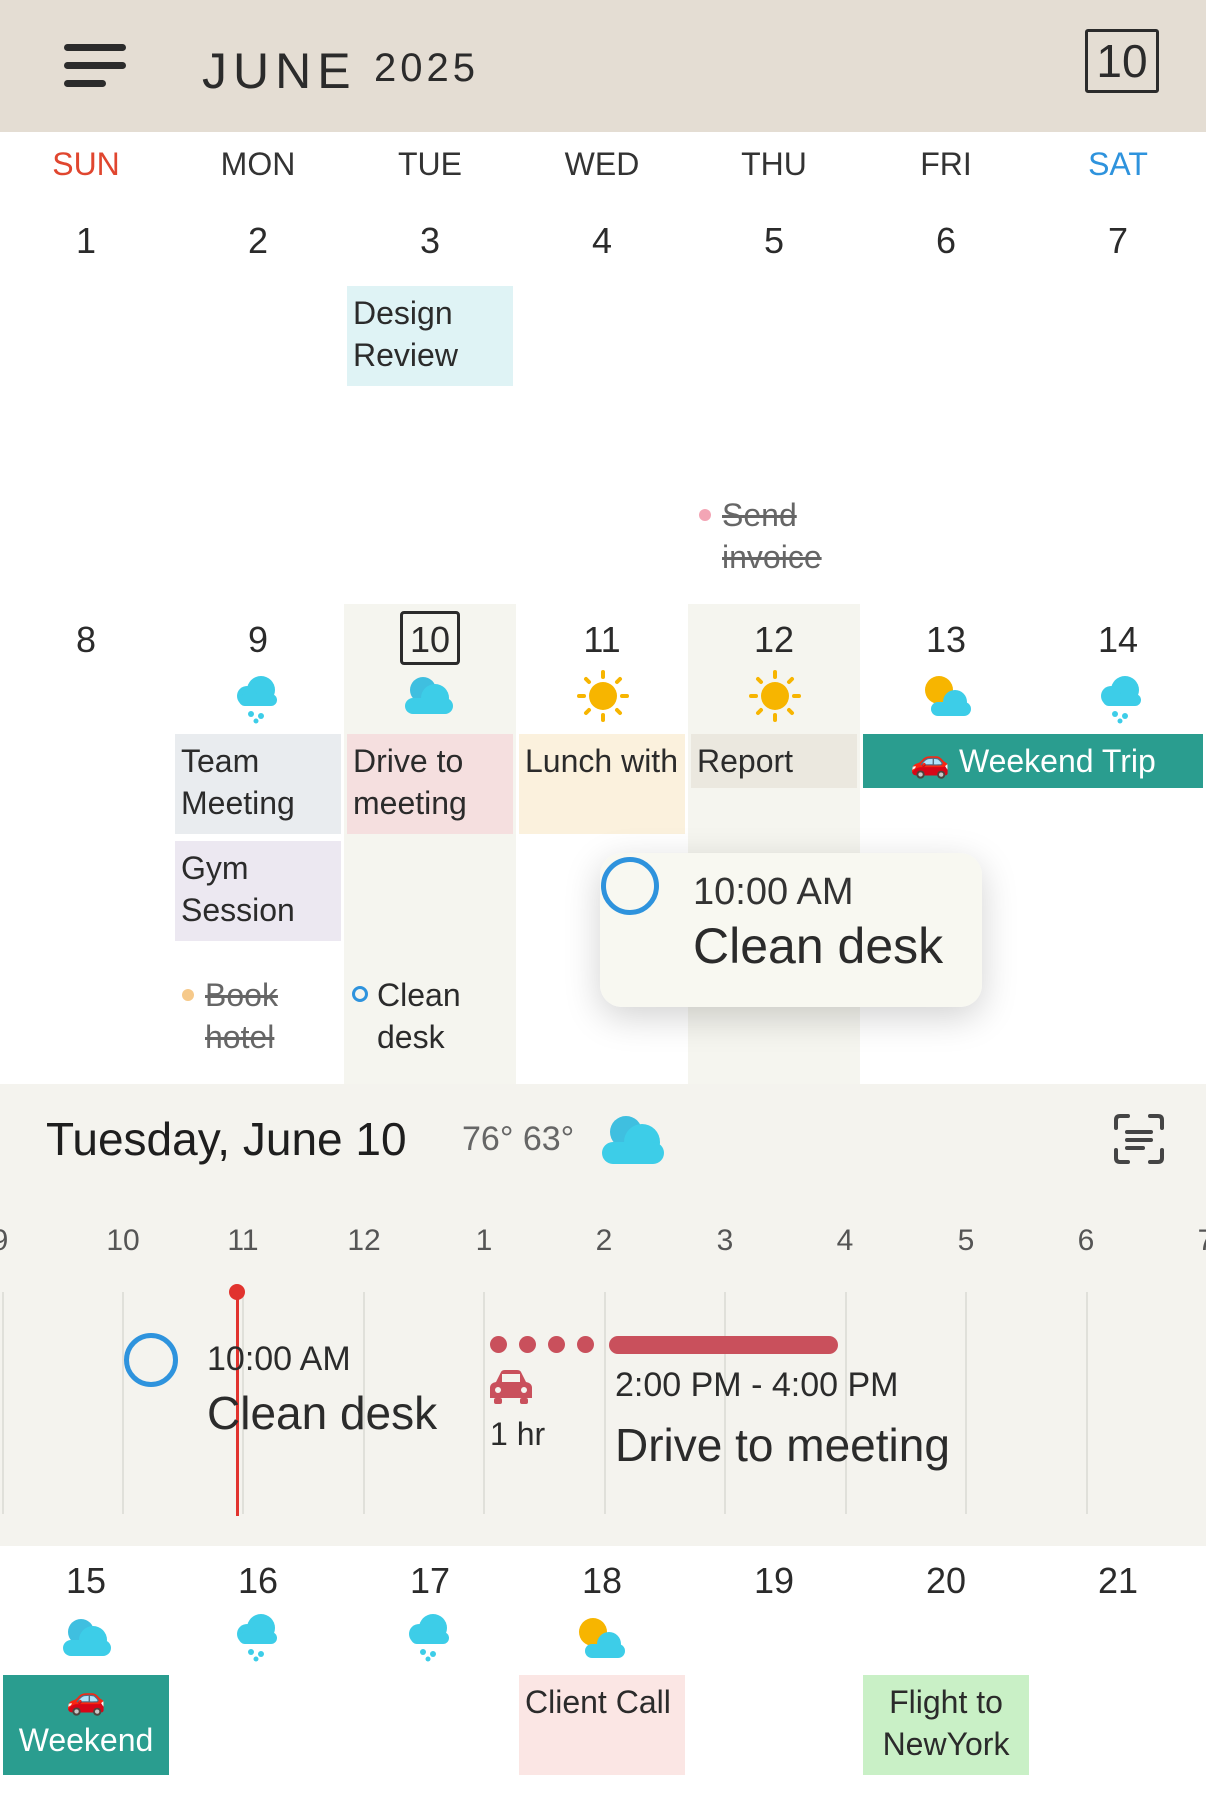 The width and height of the screenshot is (1206, 1810). I want to click on hour-label: 7, so click(1191, 1241).